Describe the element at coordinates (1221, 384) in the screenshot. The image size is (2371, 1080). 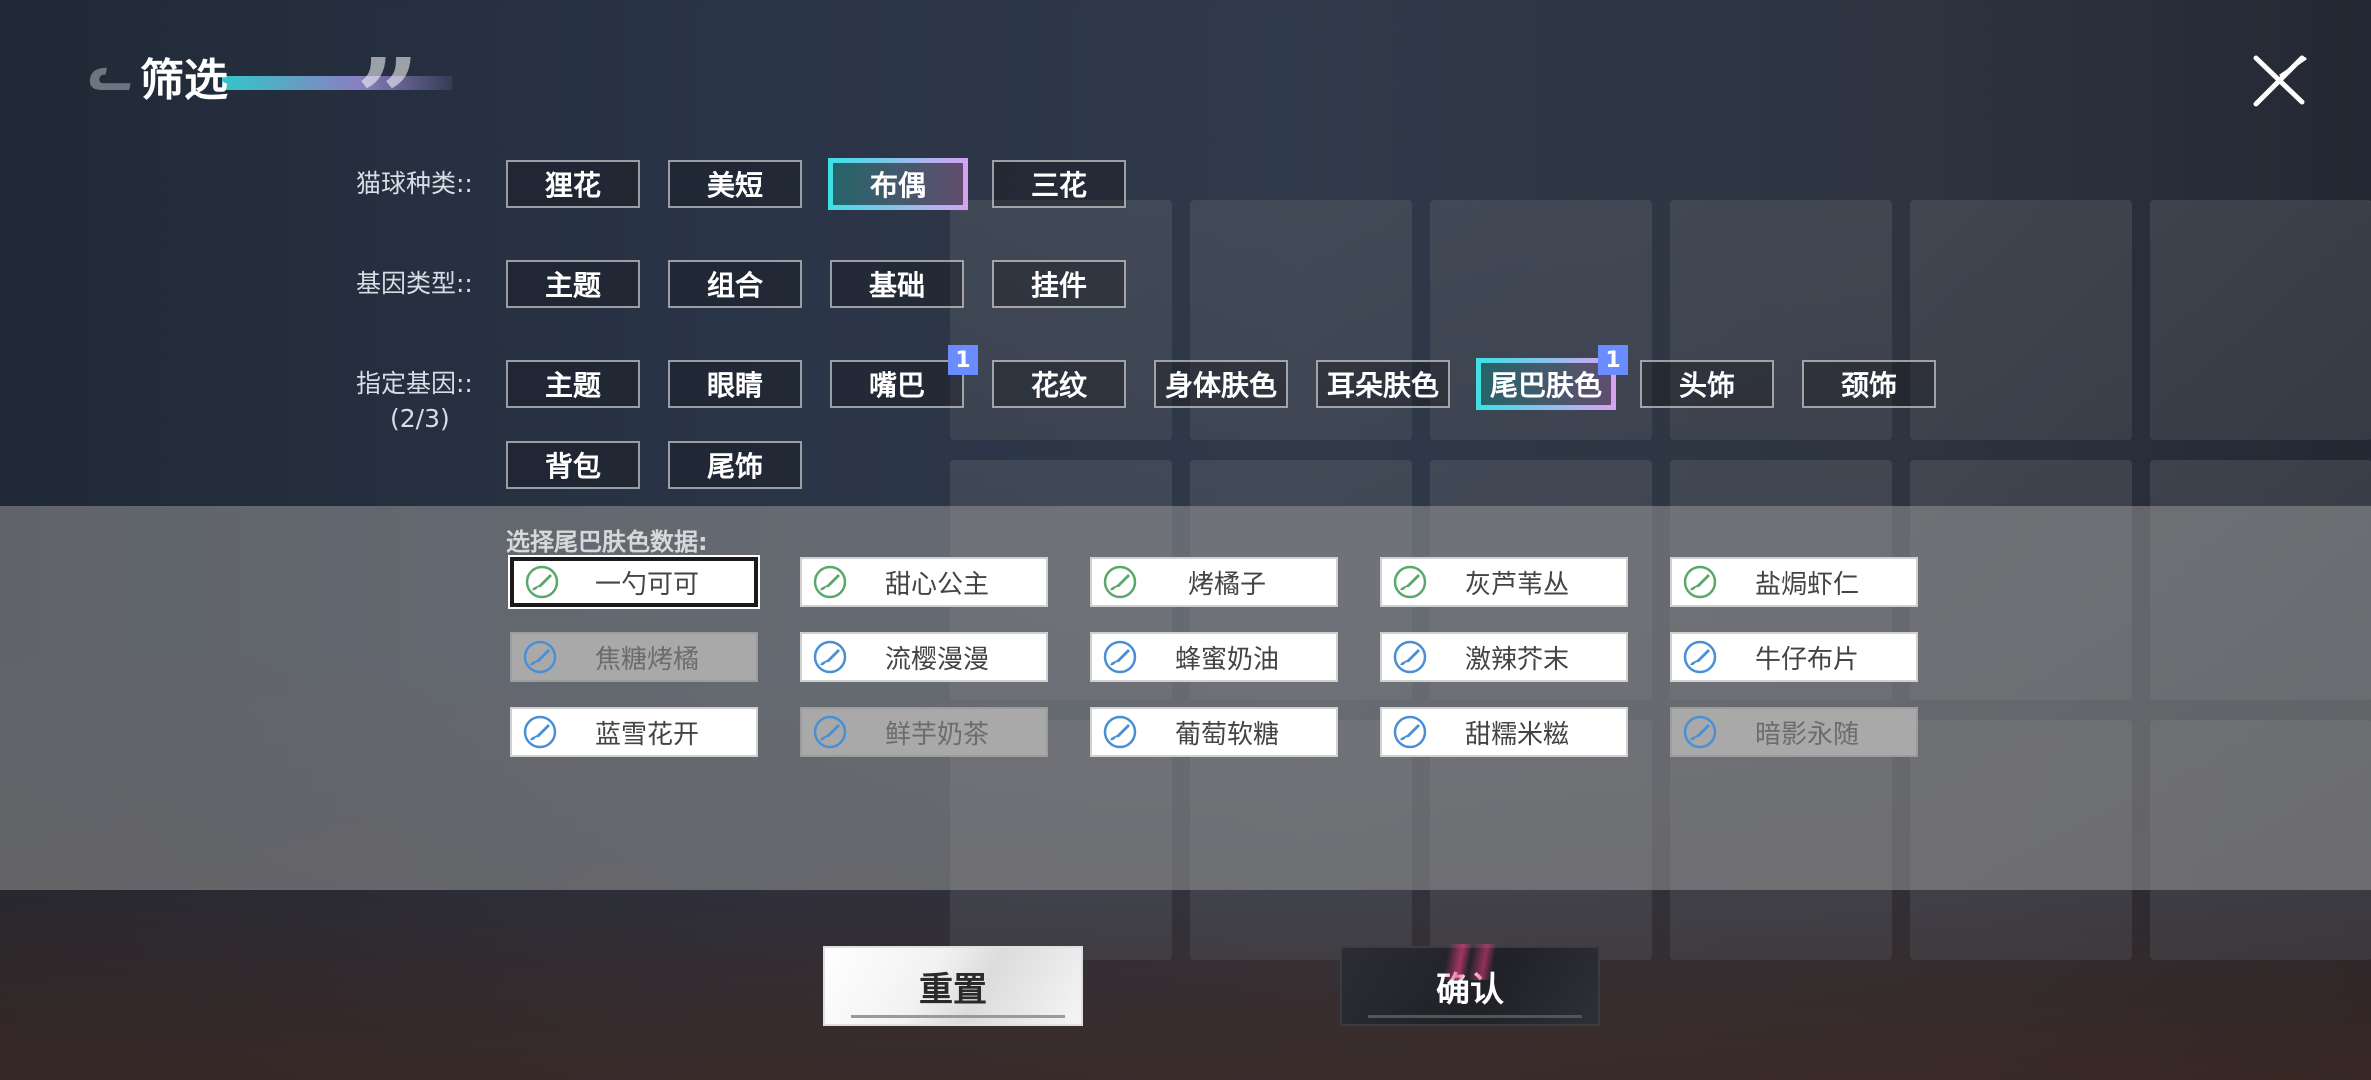
I see `gene-chip-body-color: 身体肤色` at that location.